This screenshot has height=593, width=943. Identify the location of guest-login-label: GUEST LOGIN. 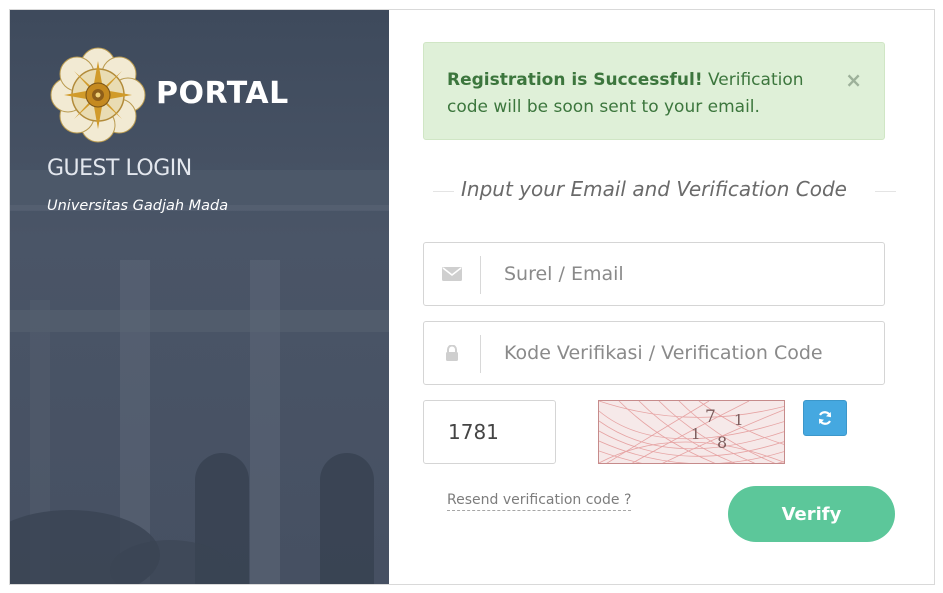
(119, 168).